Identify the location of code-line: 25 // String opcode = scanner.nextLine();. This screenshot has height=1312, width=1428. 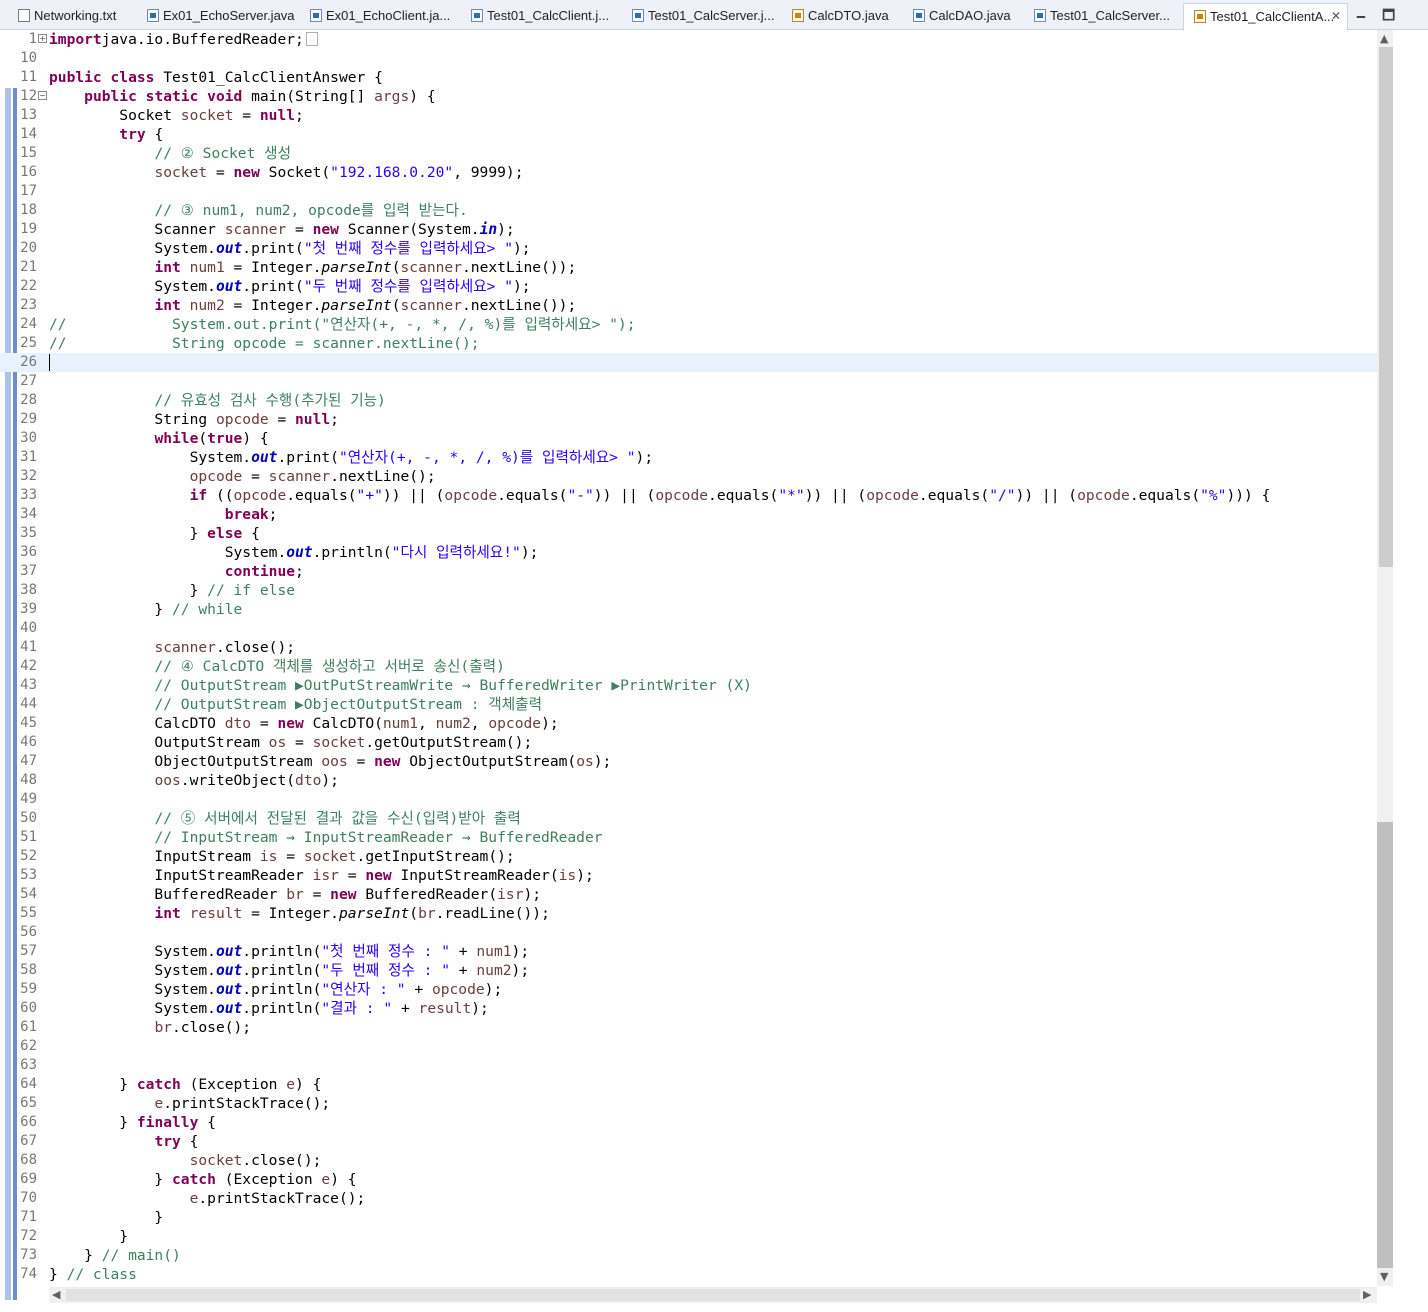
(688, 343).